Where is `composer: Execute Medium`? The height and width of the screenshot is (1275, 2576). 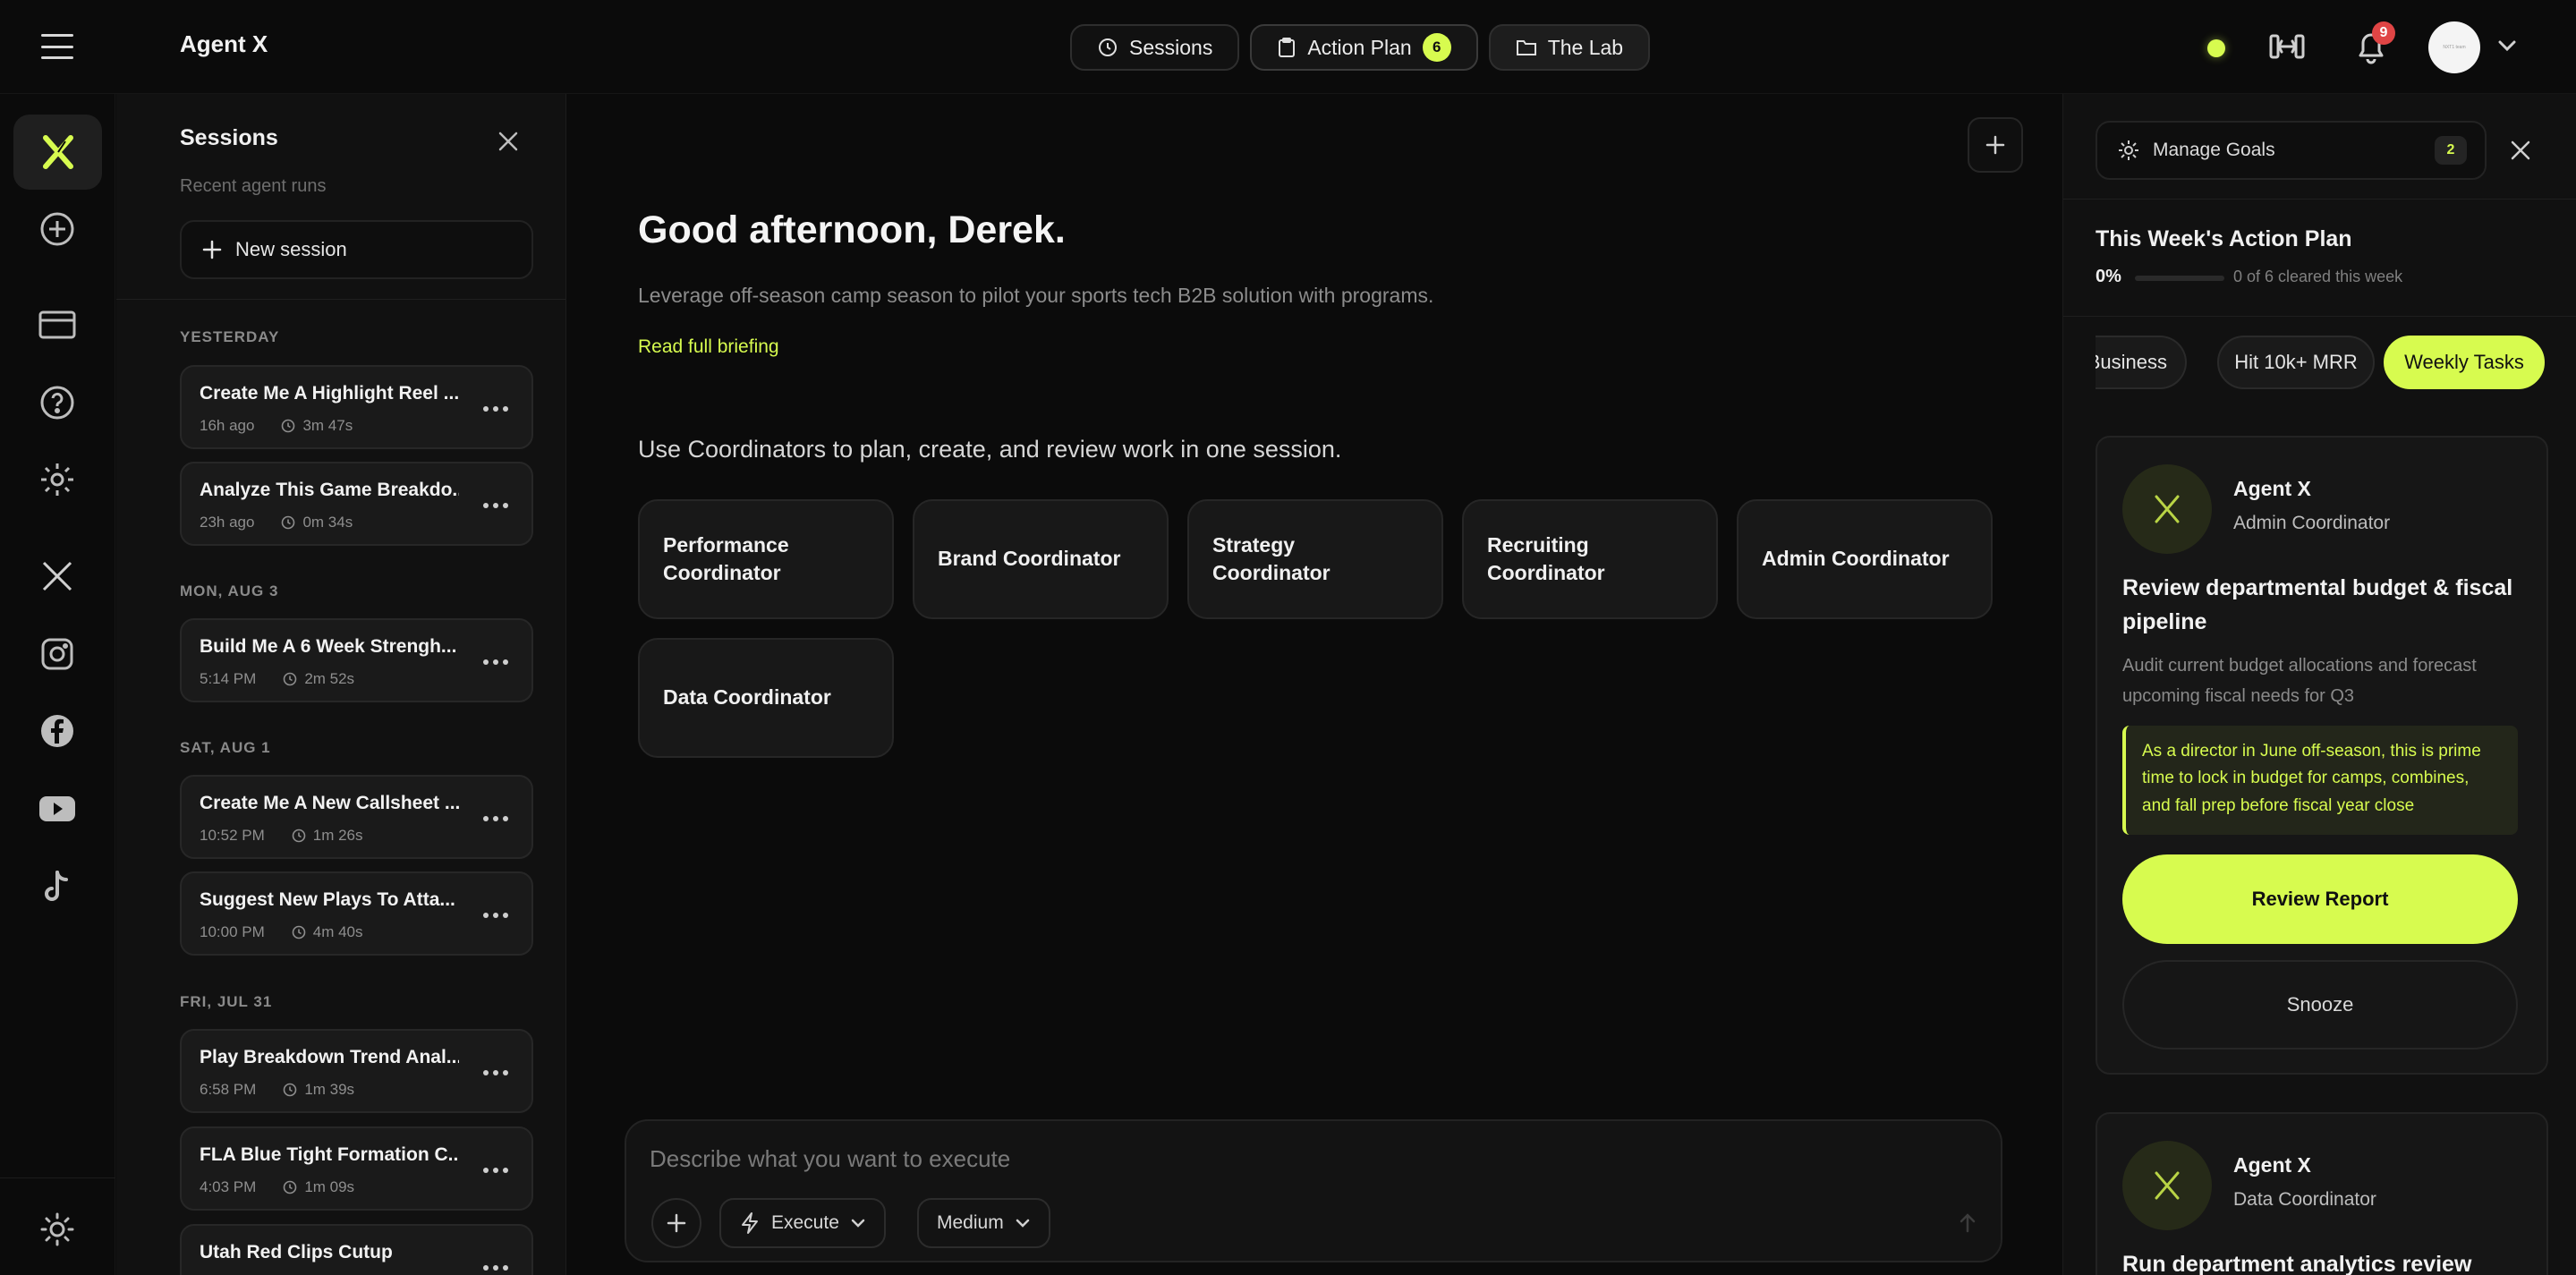
composer: Execute Medium is located at coordinates (1313, 1190).